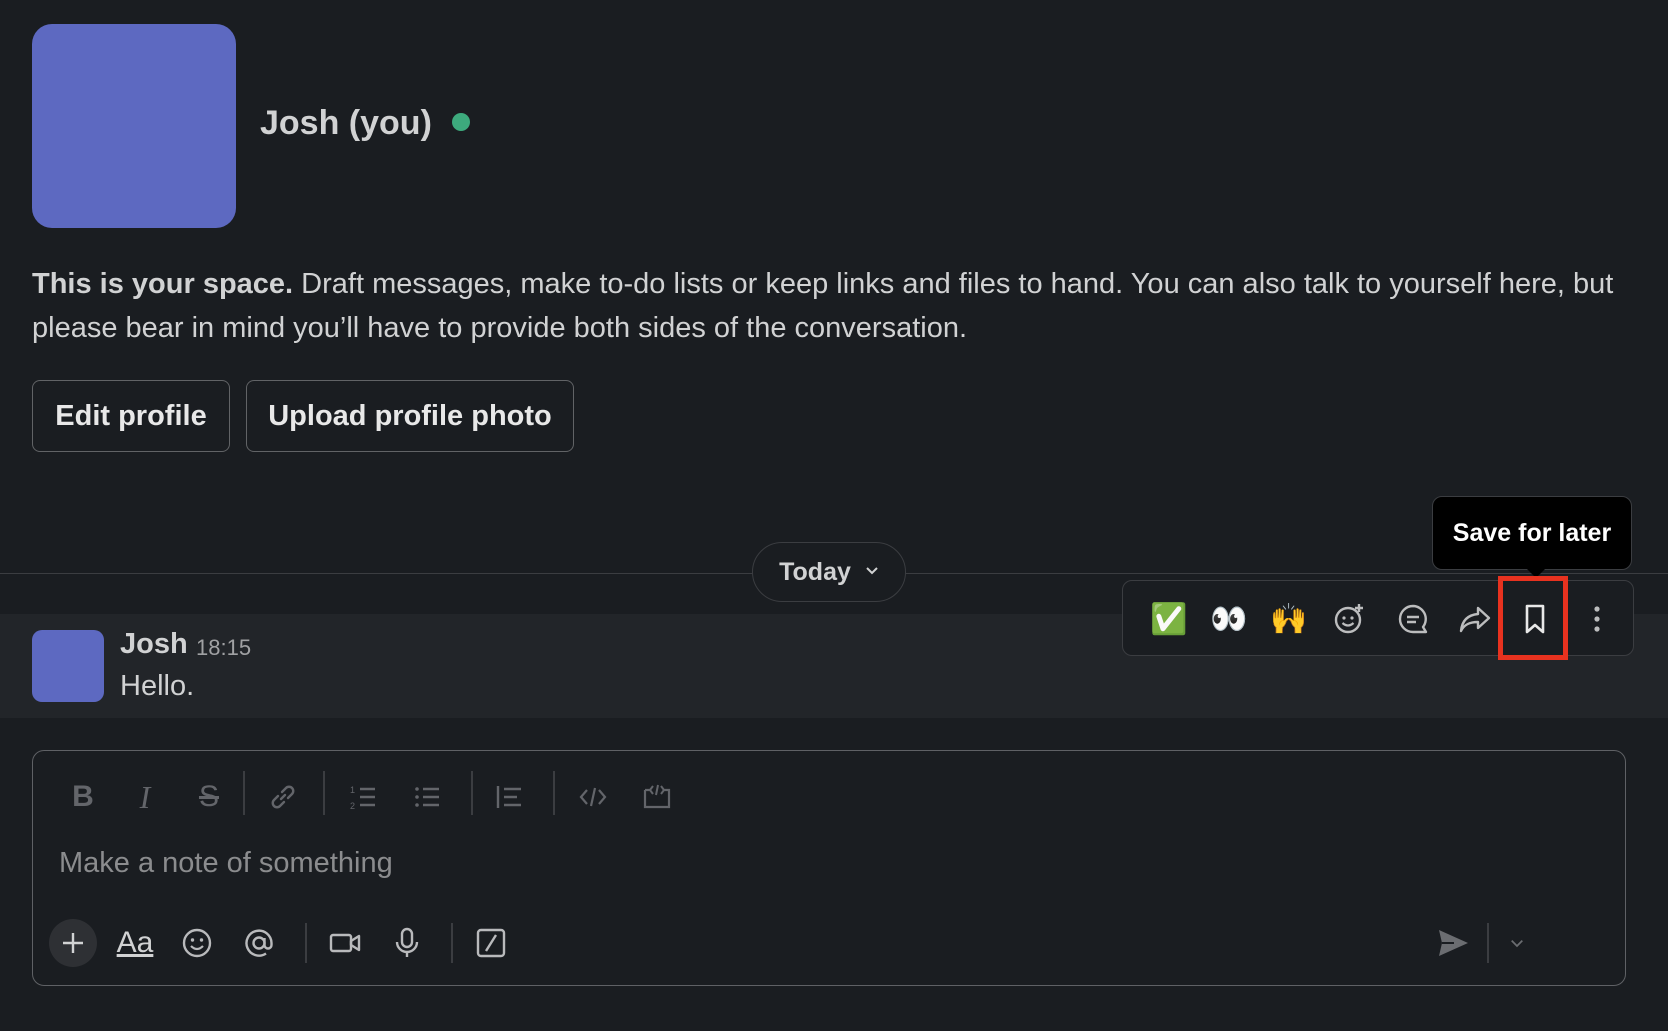 Image resolution: width=1668 pixels, height=1031 pixels. I want to click on send-button, so click(1453, 943).